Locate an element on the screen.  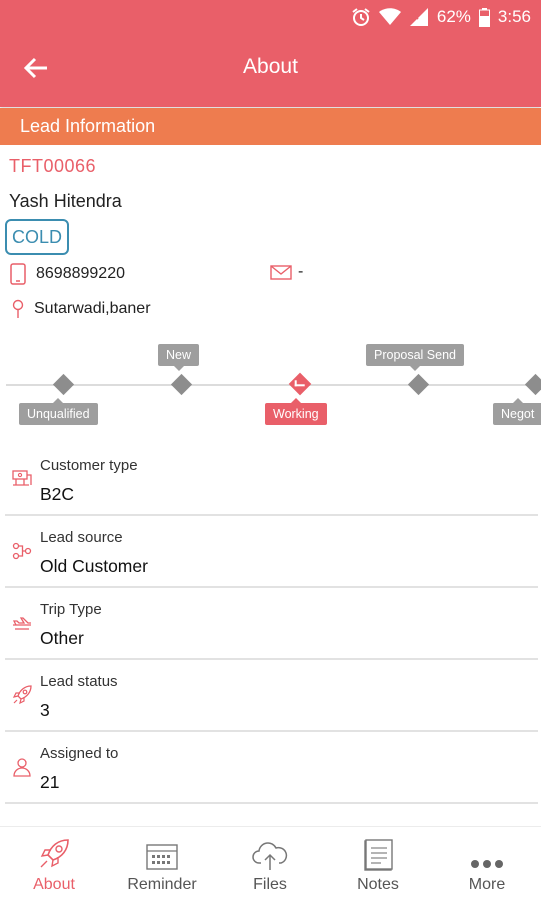
trip-type-icon is located at coordinates (22, 623).